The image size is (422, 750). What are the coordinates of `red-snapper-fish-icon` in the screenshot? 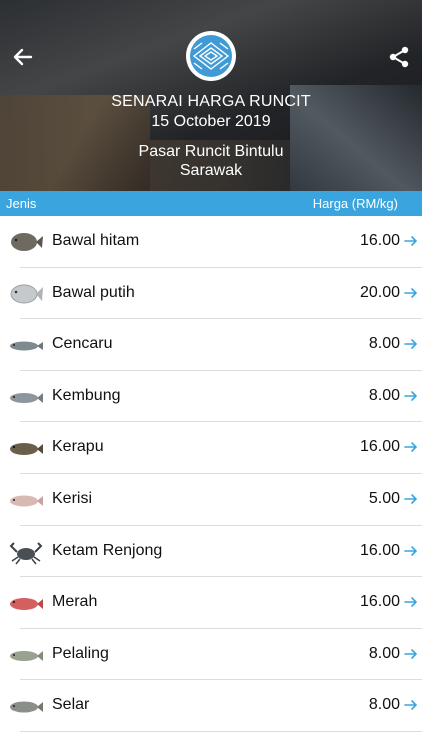 It's located at (26, 604).